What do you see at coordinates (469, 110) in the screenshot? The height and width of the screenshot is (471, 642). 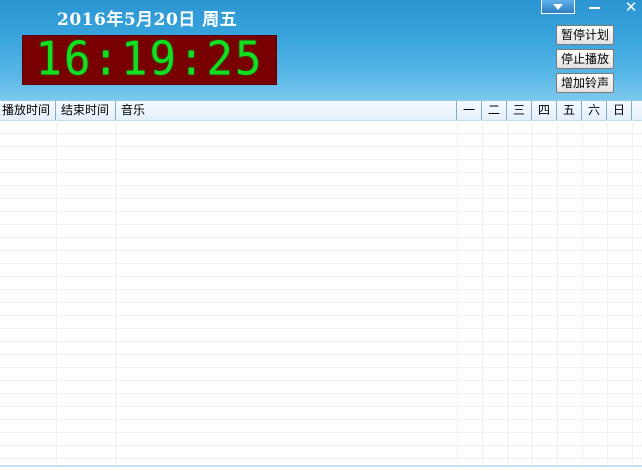 I see `column-monday: 一` at bounding box center [469, 110].